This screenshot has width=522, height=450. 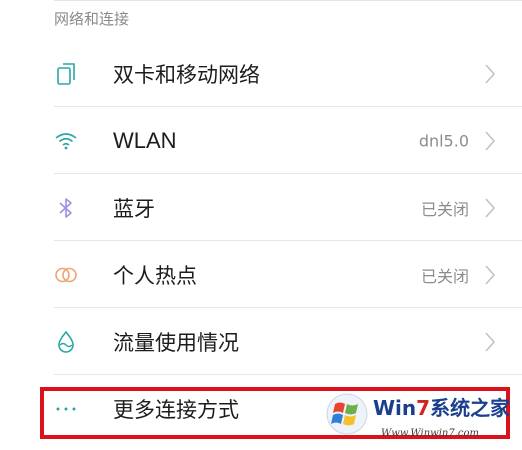 I want to click on bluetooth-icon, so click(x=66, y=208).